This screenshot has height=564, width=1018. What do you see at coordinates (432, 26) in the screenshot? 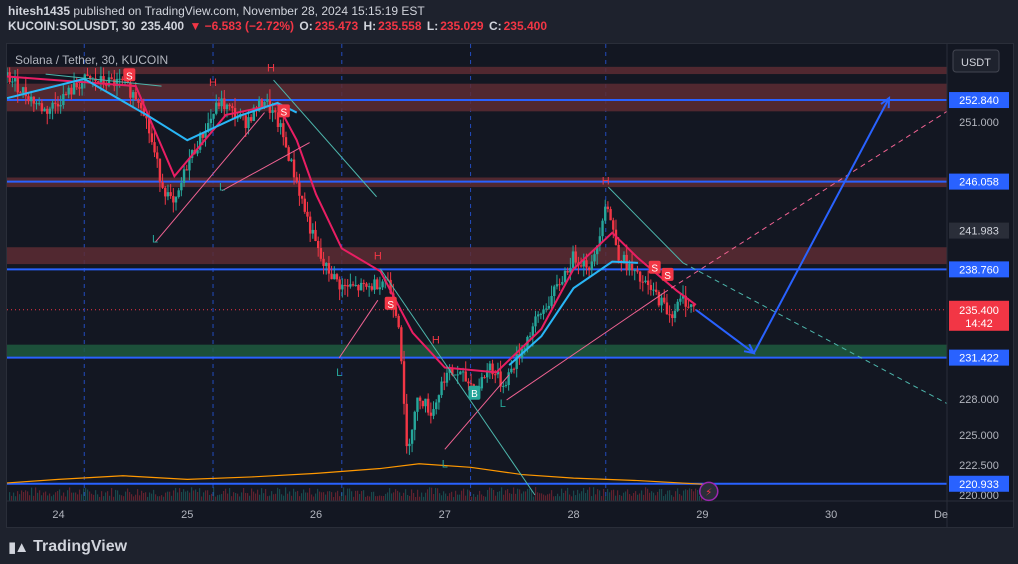
I see `low-label: L:` at bounding box center [432, 26].